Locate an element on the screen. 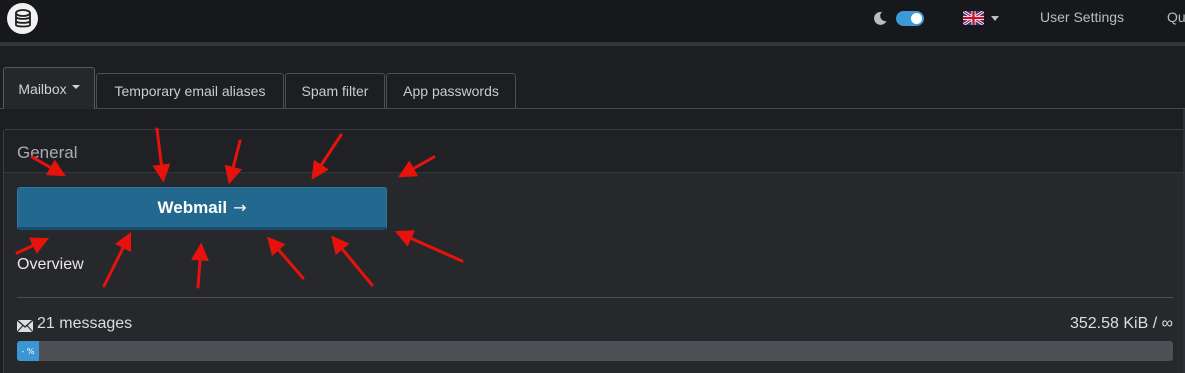 Image resolution: width=1185 pixels, height=373 pixels. quota-progress-fill: - % is located at coordinates (28, 351).